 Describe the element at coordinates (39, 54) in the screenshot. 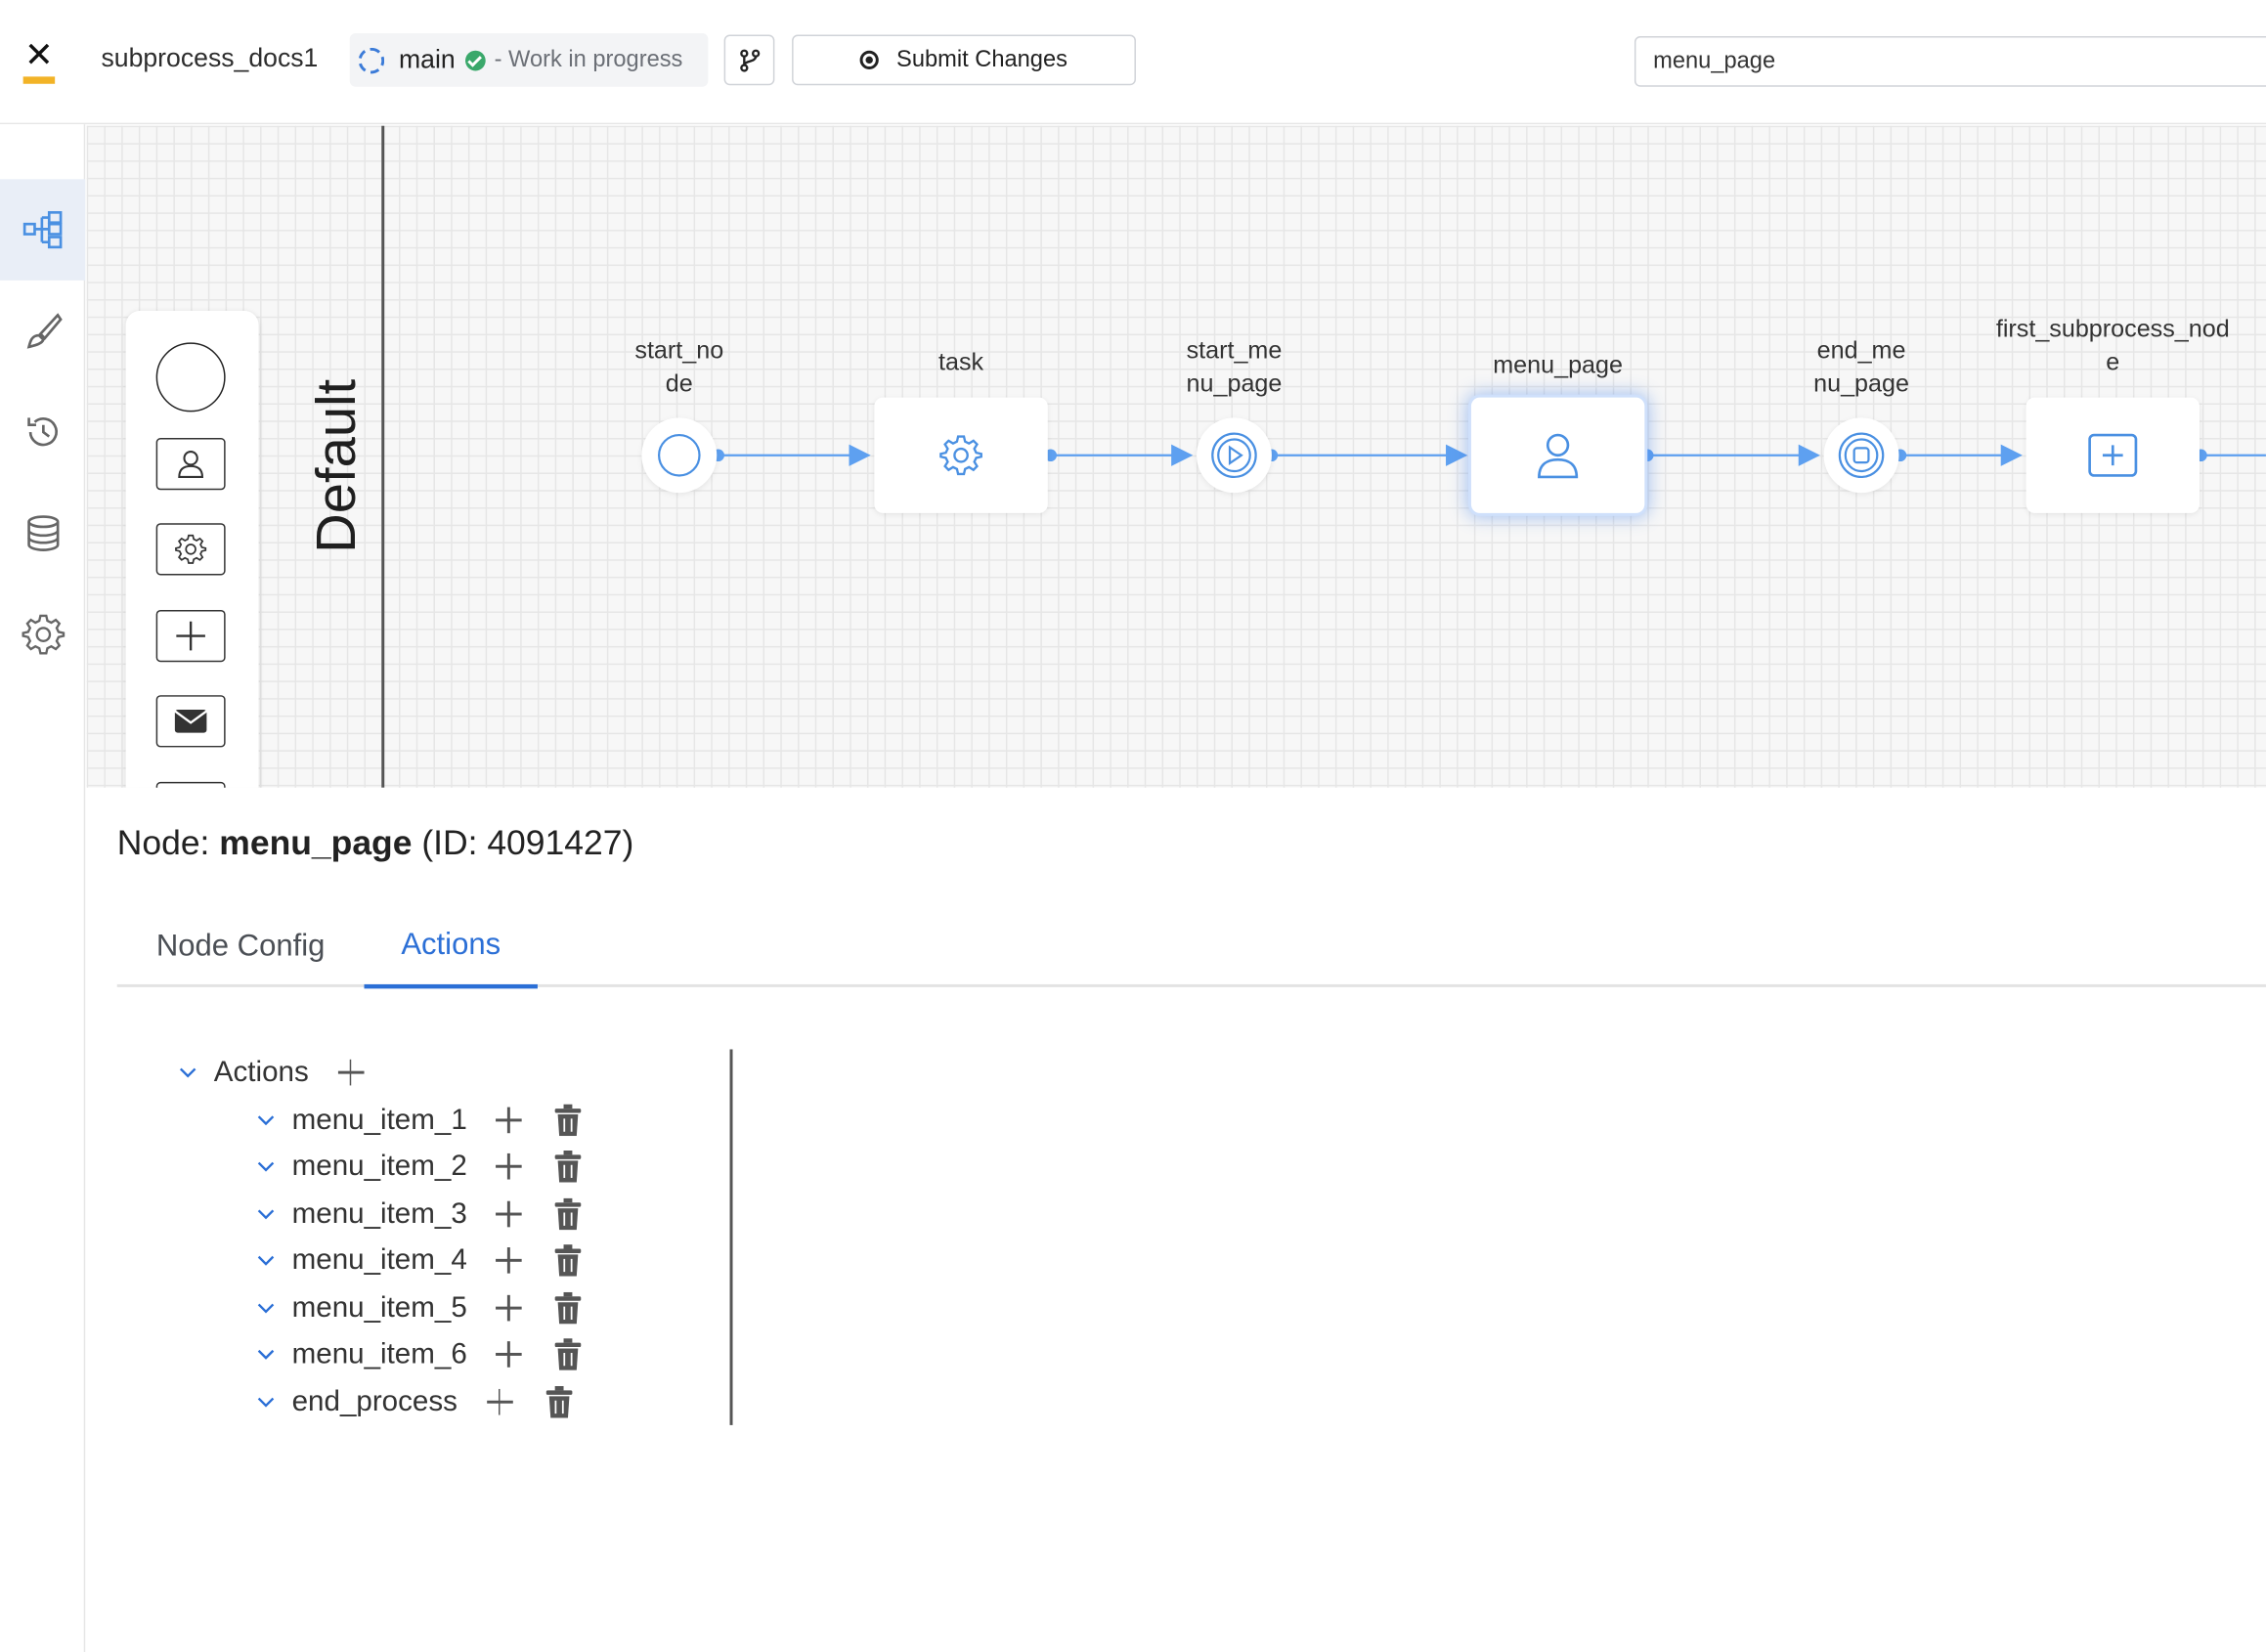

I see `logo-x-icon: ✕` at that location.